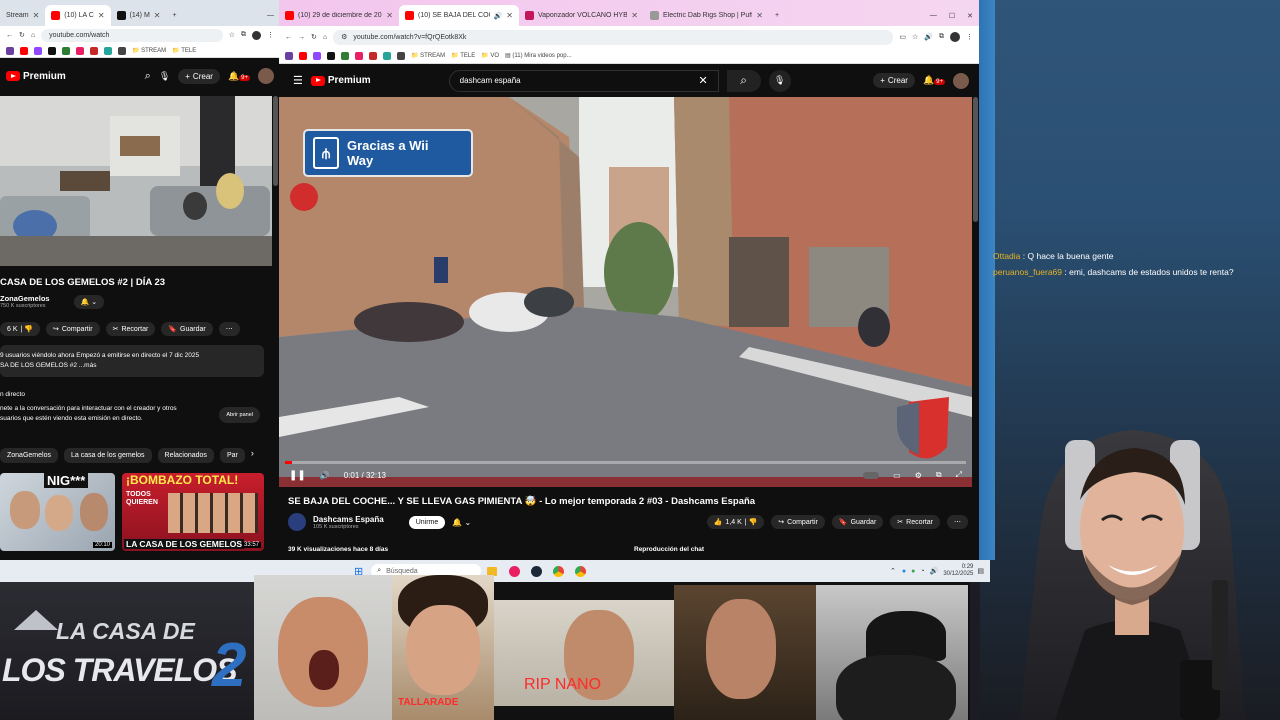  What do you see at coordinates (669, 549) in the screenshot?
I see `chat-replay-label: Reproducción del chat` at bounding box center [669, 549].